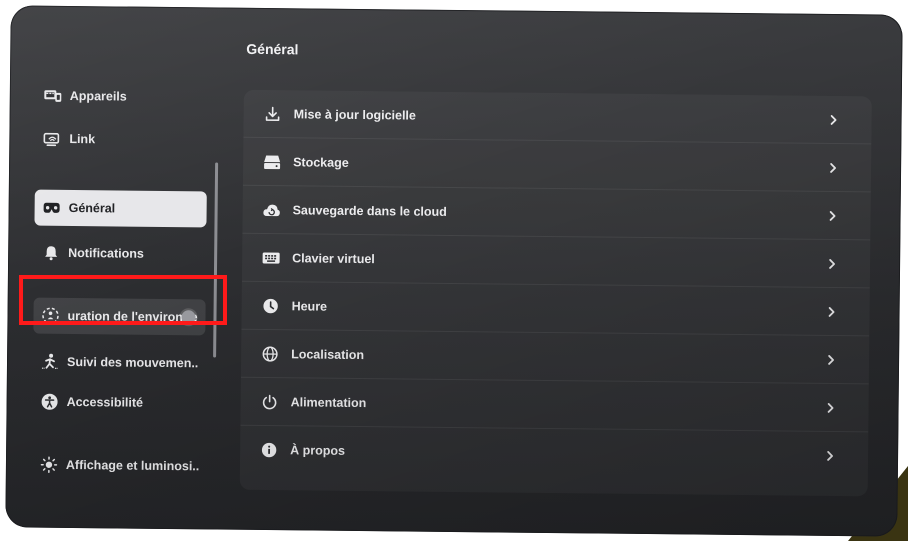 This screenshot has width=908, height=541. I want to click on list-item-label: Heure, so click(309, 306).